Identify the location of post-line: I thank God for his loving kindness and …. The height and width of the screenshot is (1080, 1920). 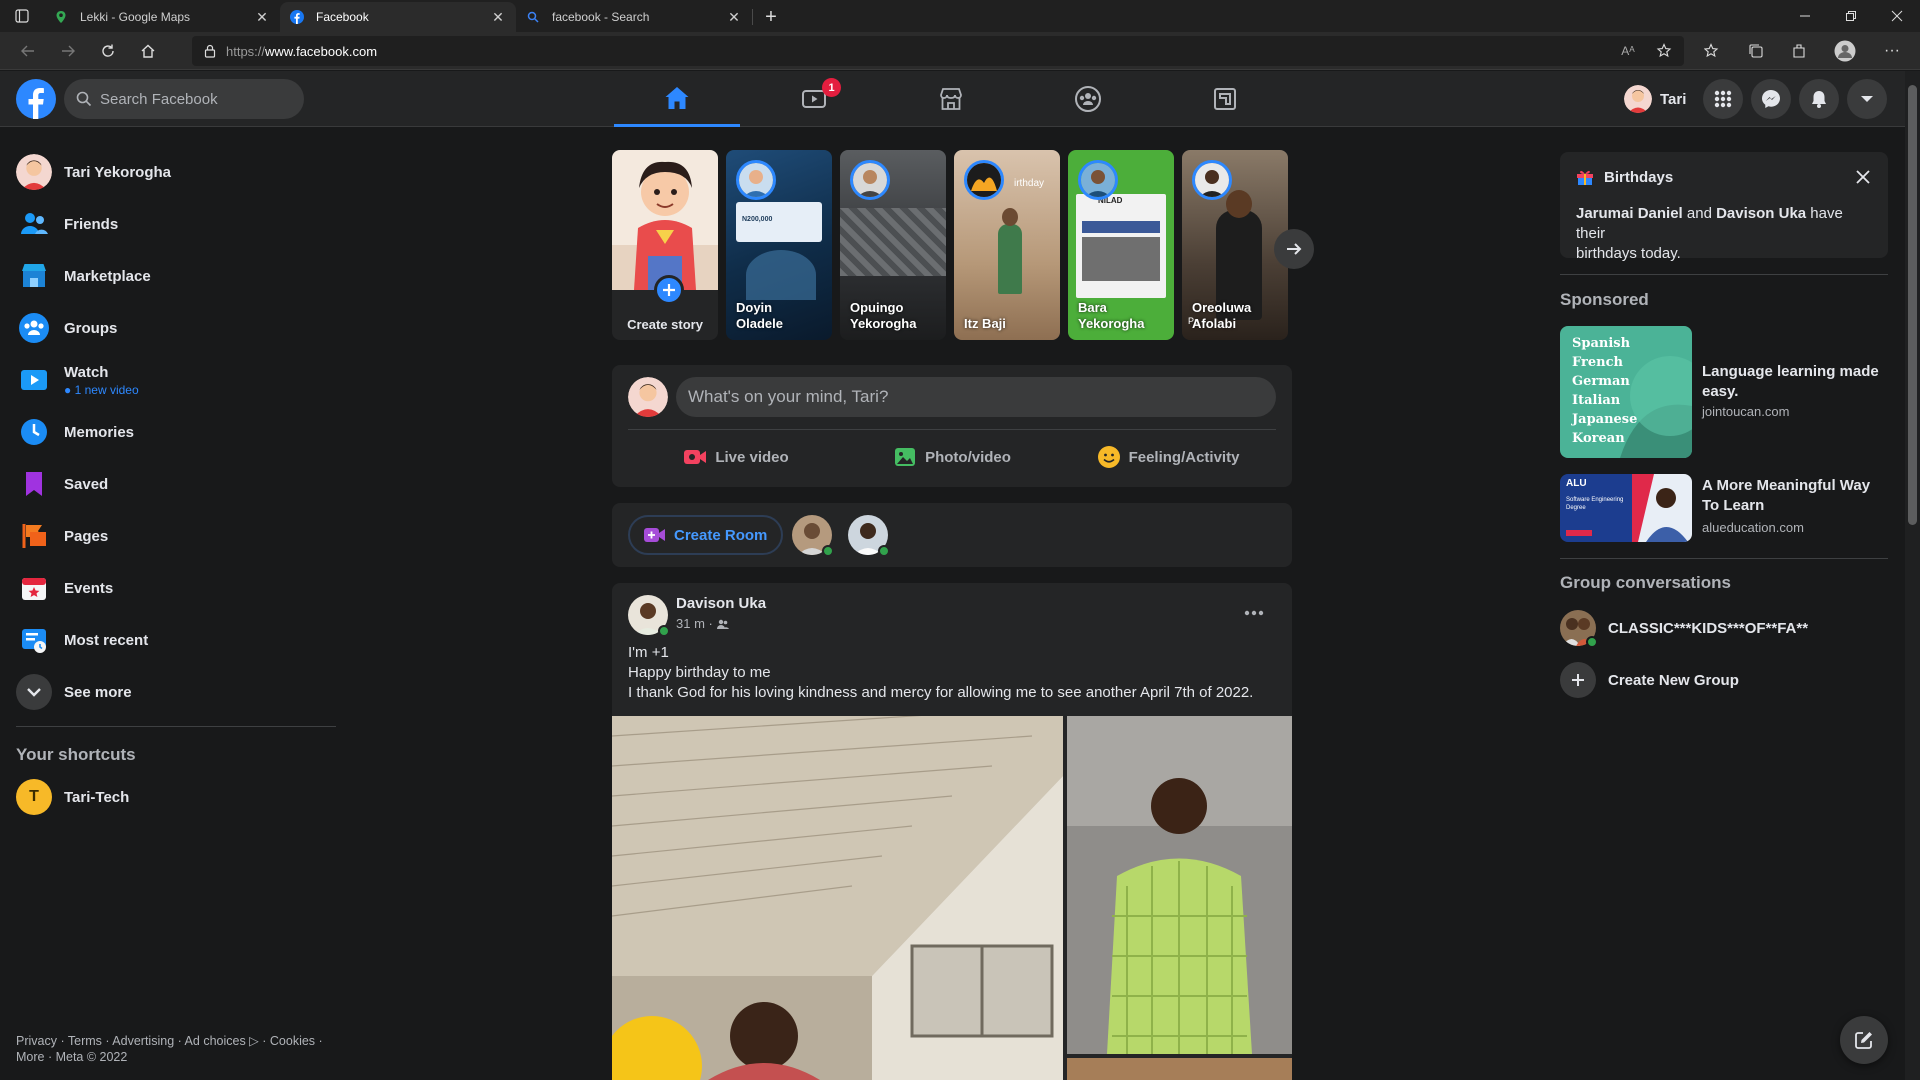
(941, 692).